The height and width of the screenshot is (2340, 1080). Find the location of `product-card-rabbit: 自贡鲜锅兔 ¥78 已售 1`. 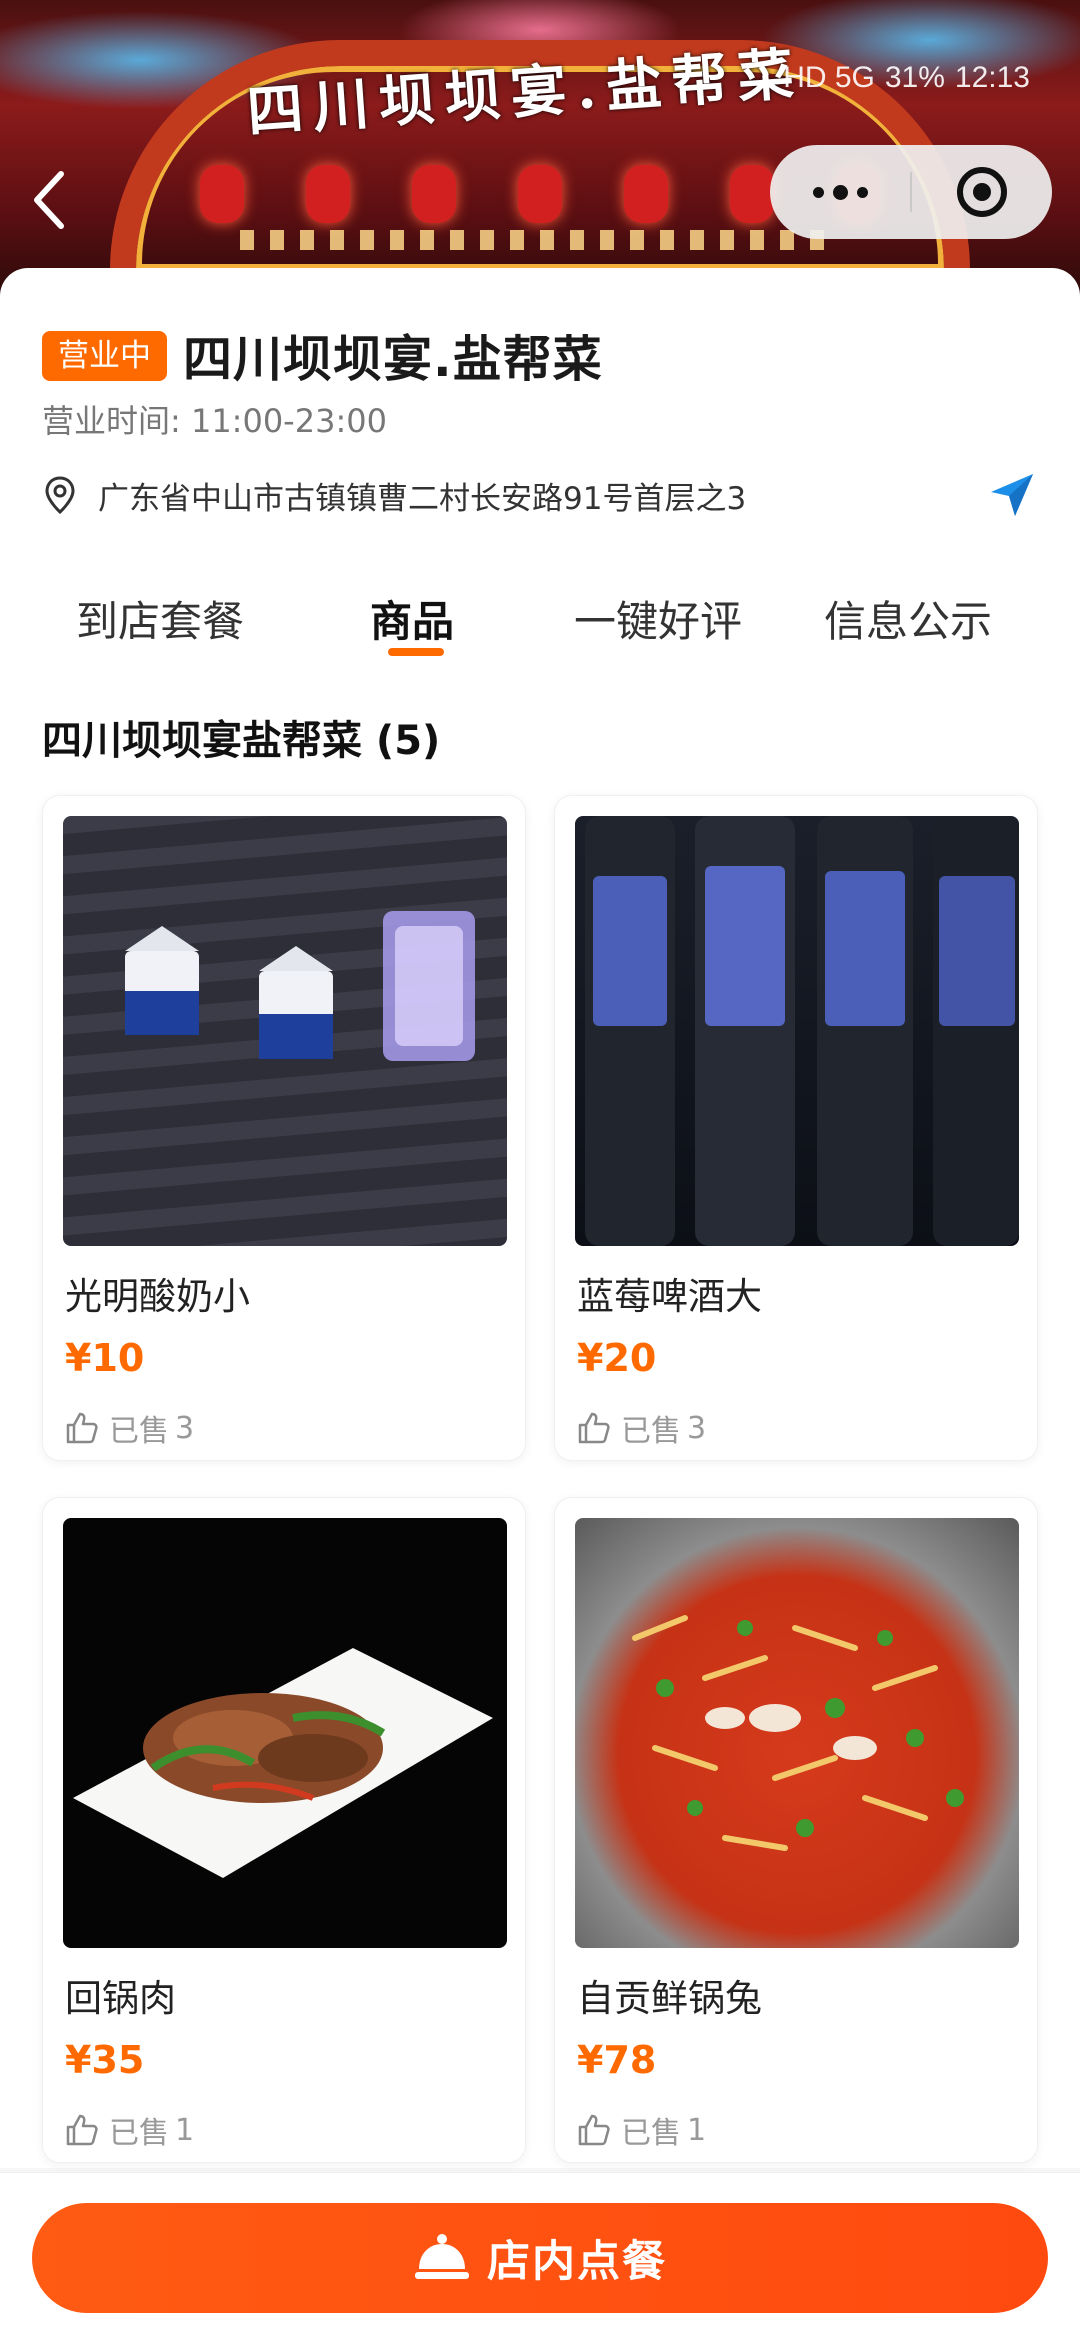

product-card-rabbit: 自贡鲜锅兔 ¥78 已售 1 is located at coordinates (796, 1830).